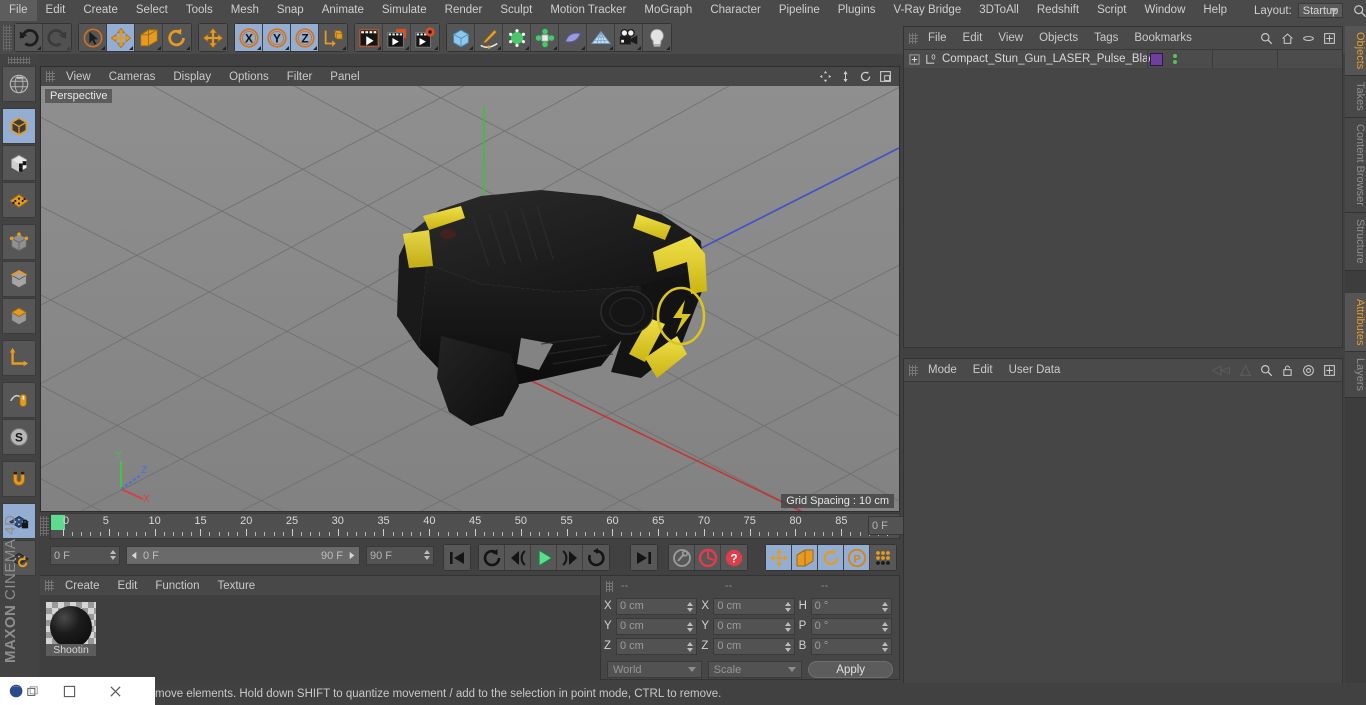 This screenshot has height=705, width=1366. Describe the element at coordinates (56, 10) in the screenshot. I see `menu-item-edit: Edit` at that location.